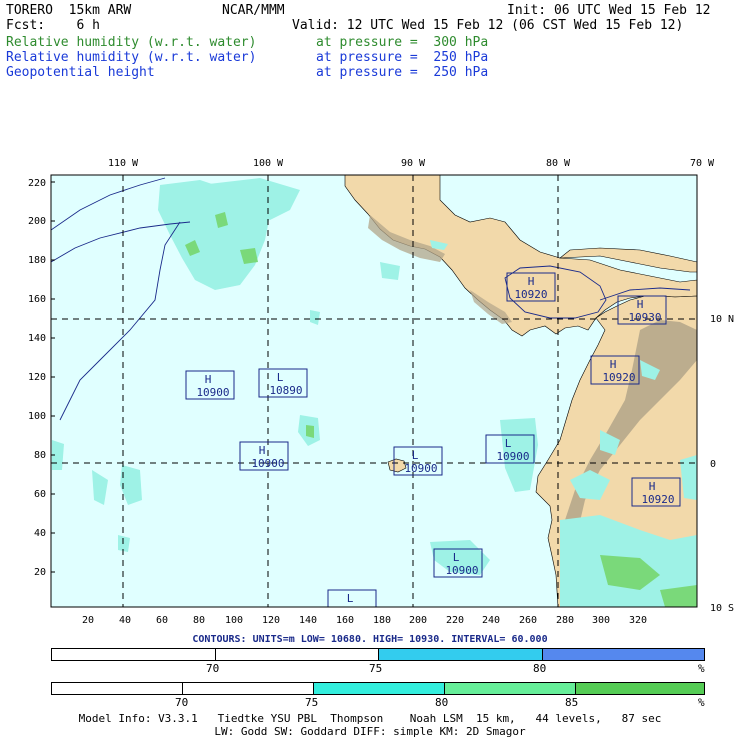 The width and height of the screenshot is (740, 740). What do you see at coordinates (644, 317) in the screenshot?
I see `svg-text: 10930` at bounding box center [644, 317].